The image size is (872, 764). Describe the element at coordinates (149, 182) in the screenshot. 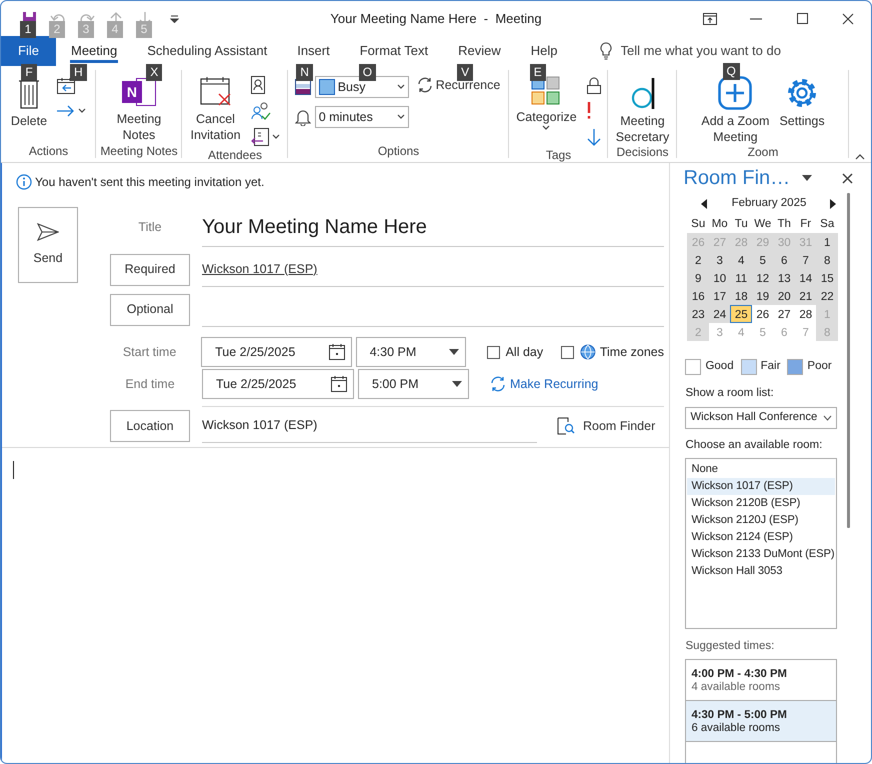

I see `info-message: You haven't sent this meeting invitation yet.` at that location.